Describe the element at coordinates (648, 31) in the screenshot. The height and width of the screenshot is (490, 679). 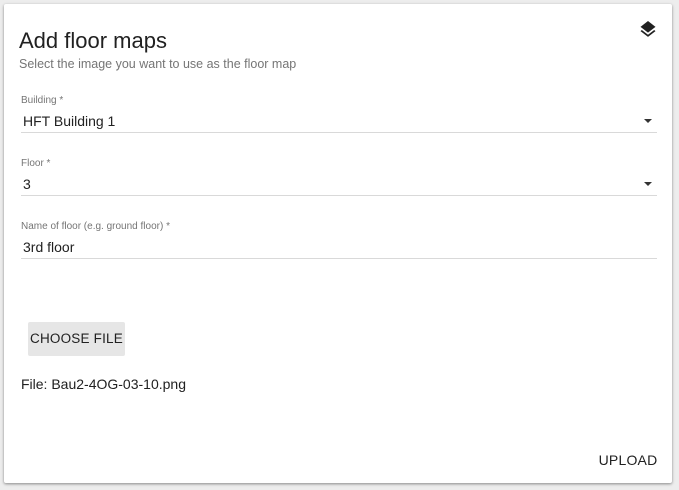
I see `layers-icon` at that location.